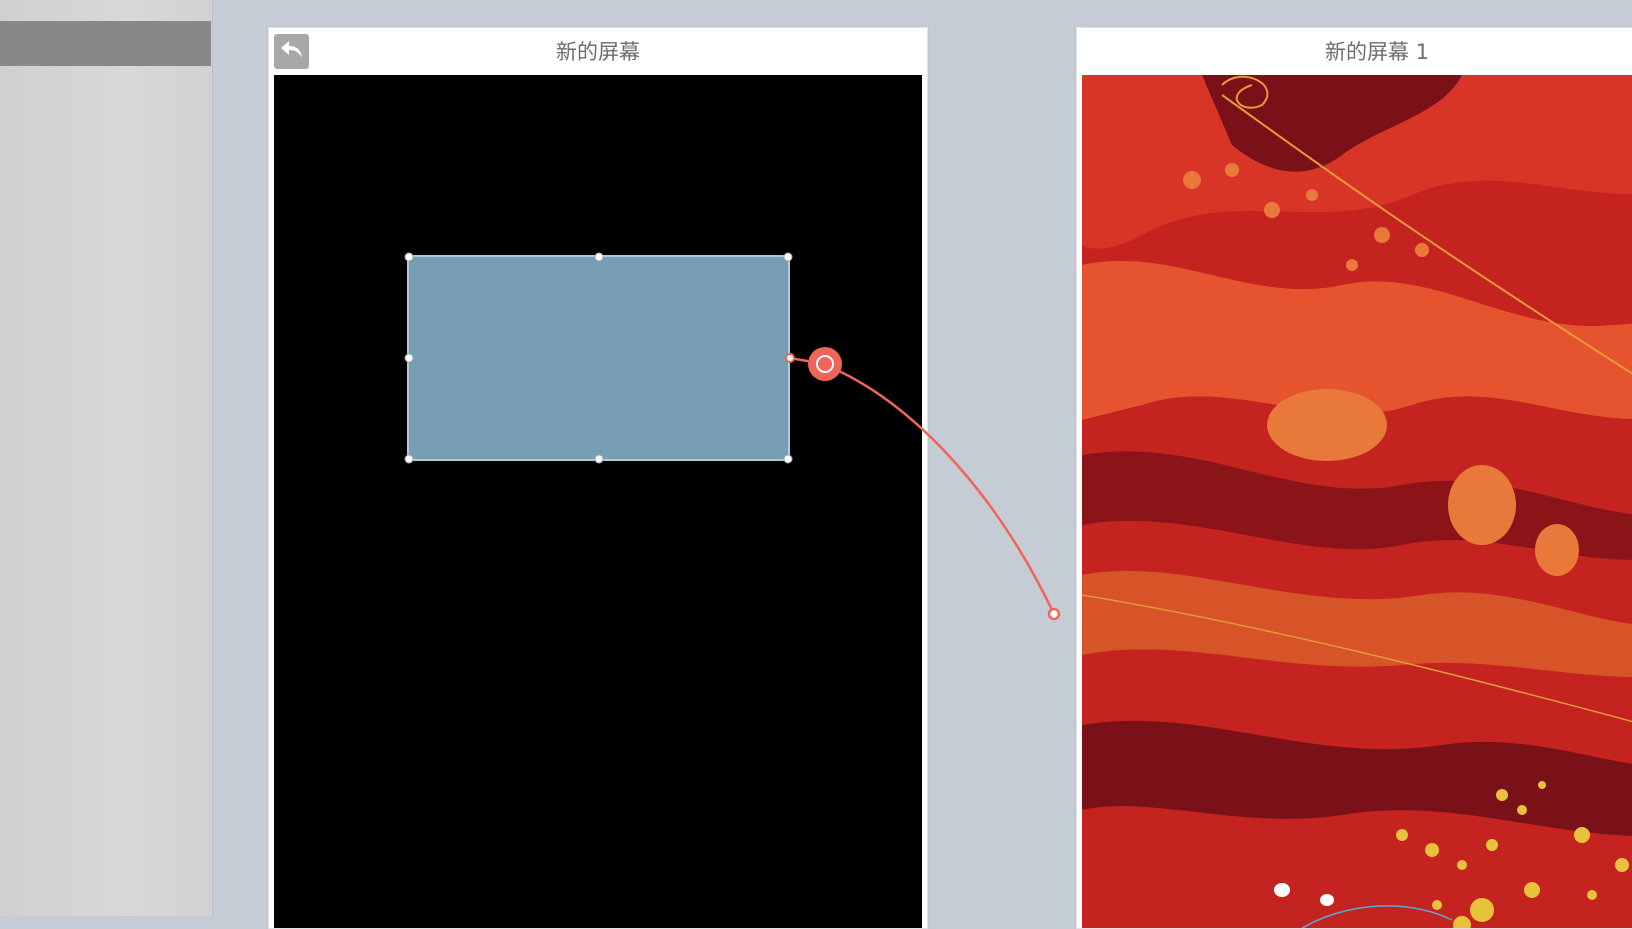 The height and width of the screenshot is (929, 1632). I want to click on resize-handle-top-left, so click(409, 257).